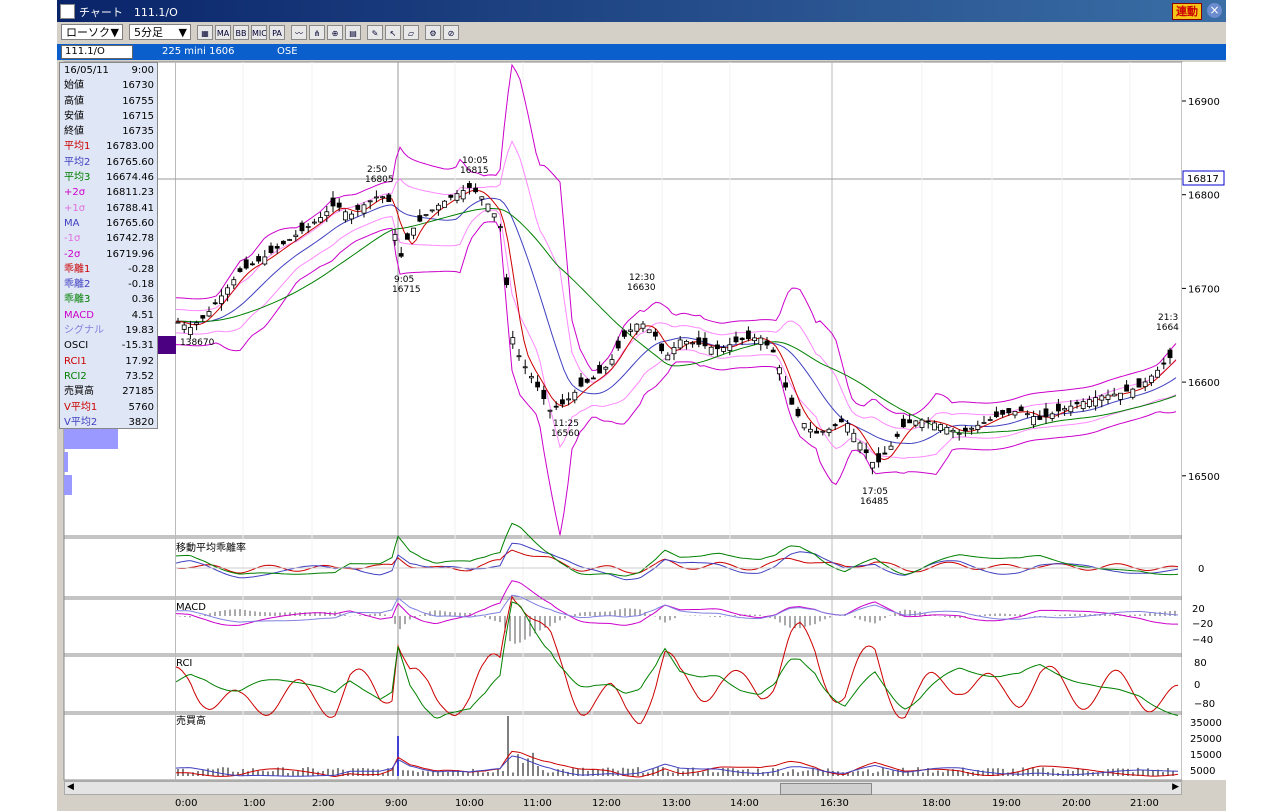 Image resolution: width=1280 pixels, height=811 pixels. I want to click on info-datetime-row: 16/05/11 9:00, so click(108, 70).